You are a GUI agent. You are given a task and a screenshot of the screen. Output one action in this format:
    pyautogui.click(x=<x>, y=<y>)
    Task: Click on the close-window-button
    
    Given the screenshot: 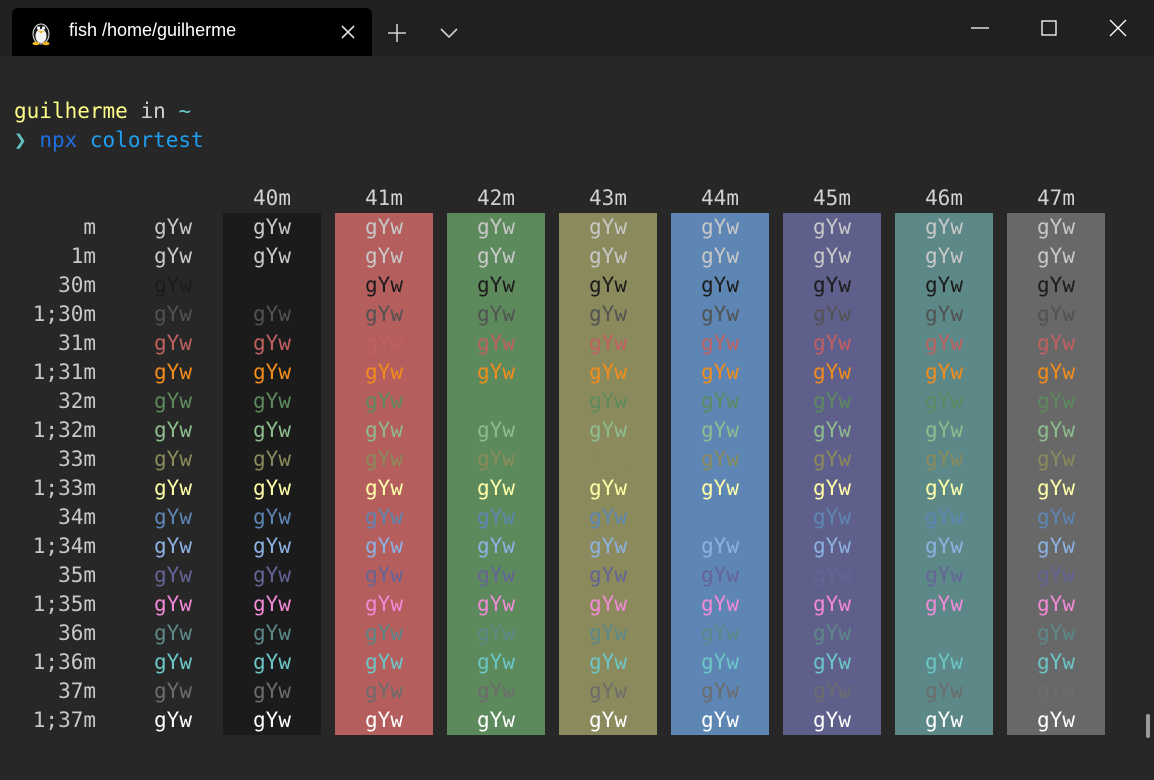 What is the action you would take?
    pyautogui.click(x=1118, y=28)
    